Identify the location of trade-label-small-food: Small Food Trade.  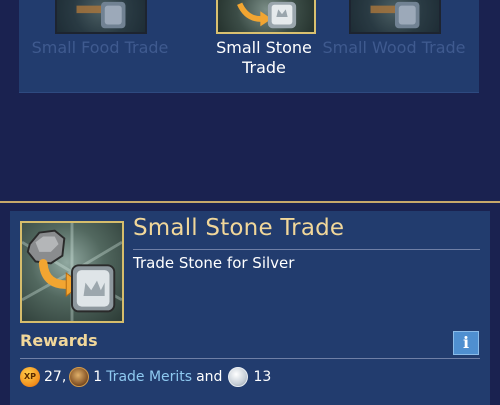
(100, 47).